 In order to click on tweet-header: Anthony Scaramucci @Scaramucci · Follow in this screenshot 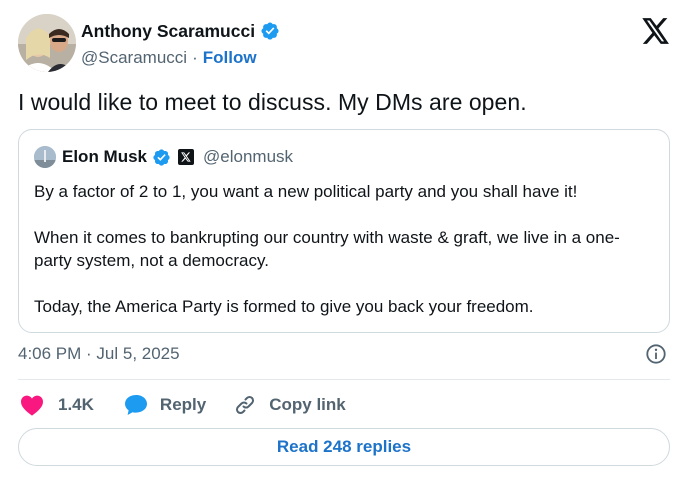, I will do `click(345, 44)`.